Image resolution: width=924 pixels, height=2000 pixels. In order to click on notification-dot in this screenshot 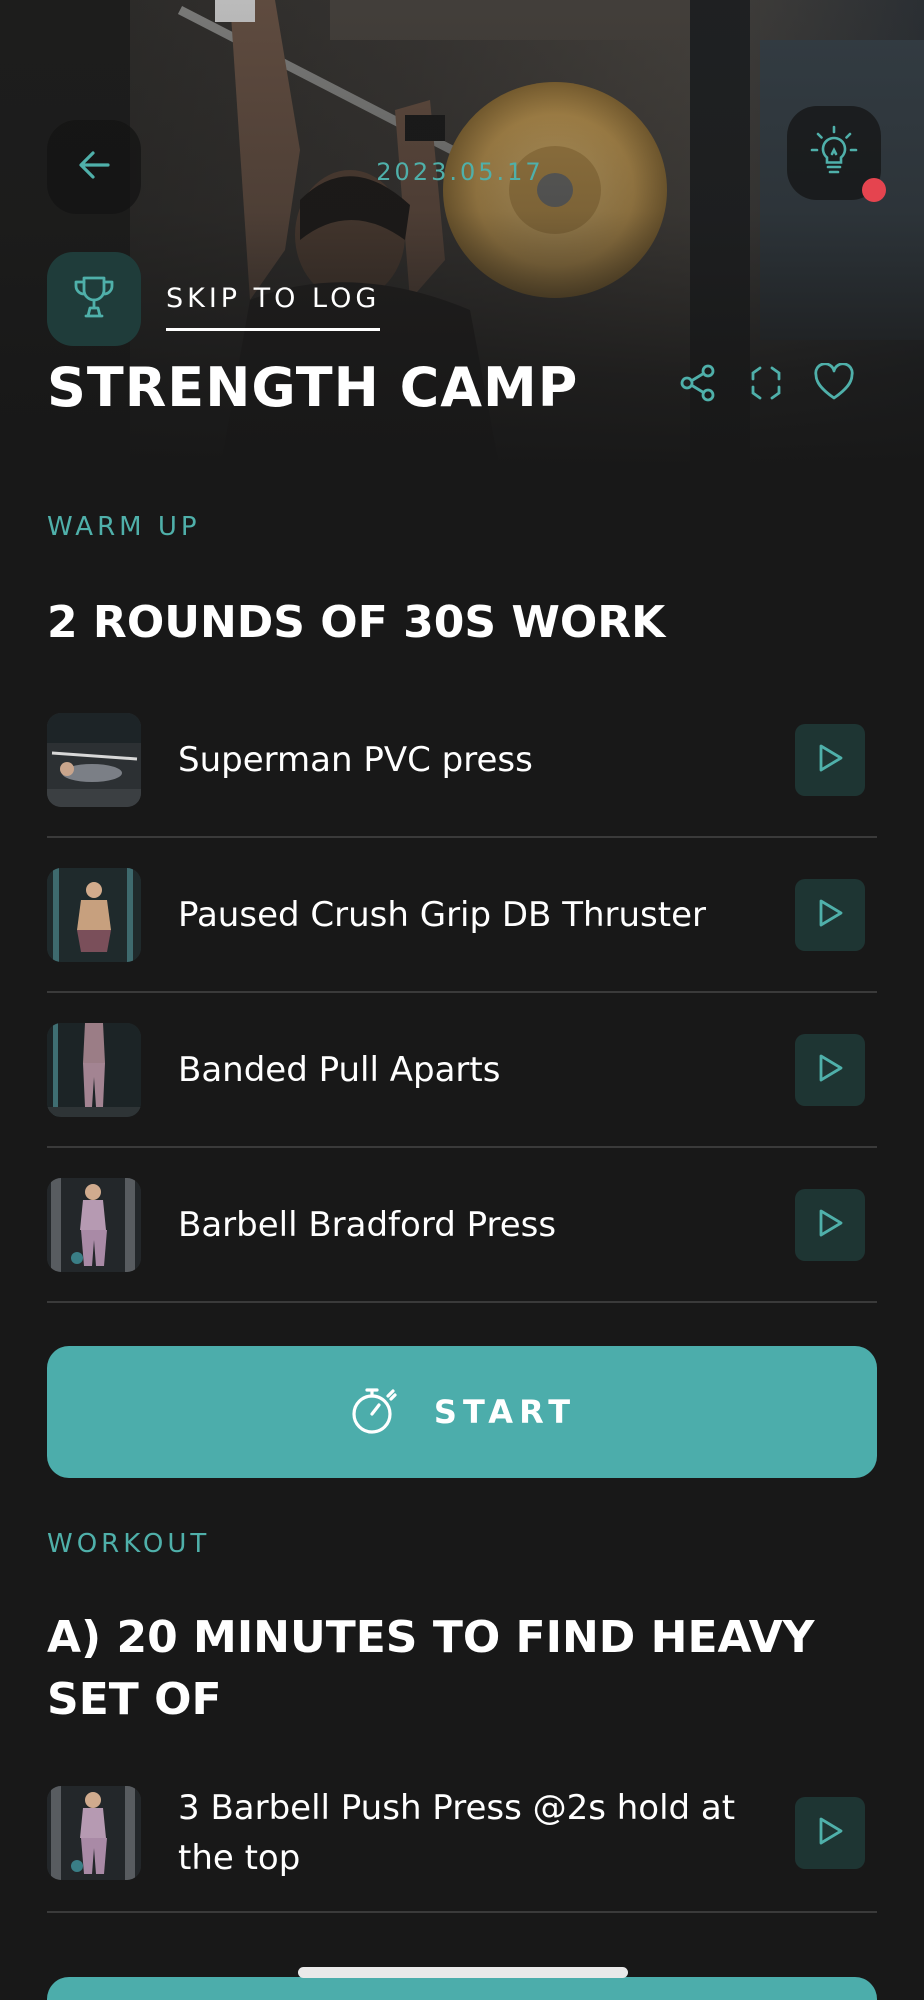, I will do `click(874, 190)`.